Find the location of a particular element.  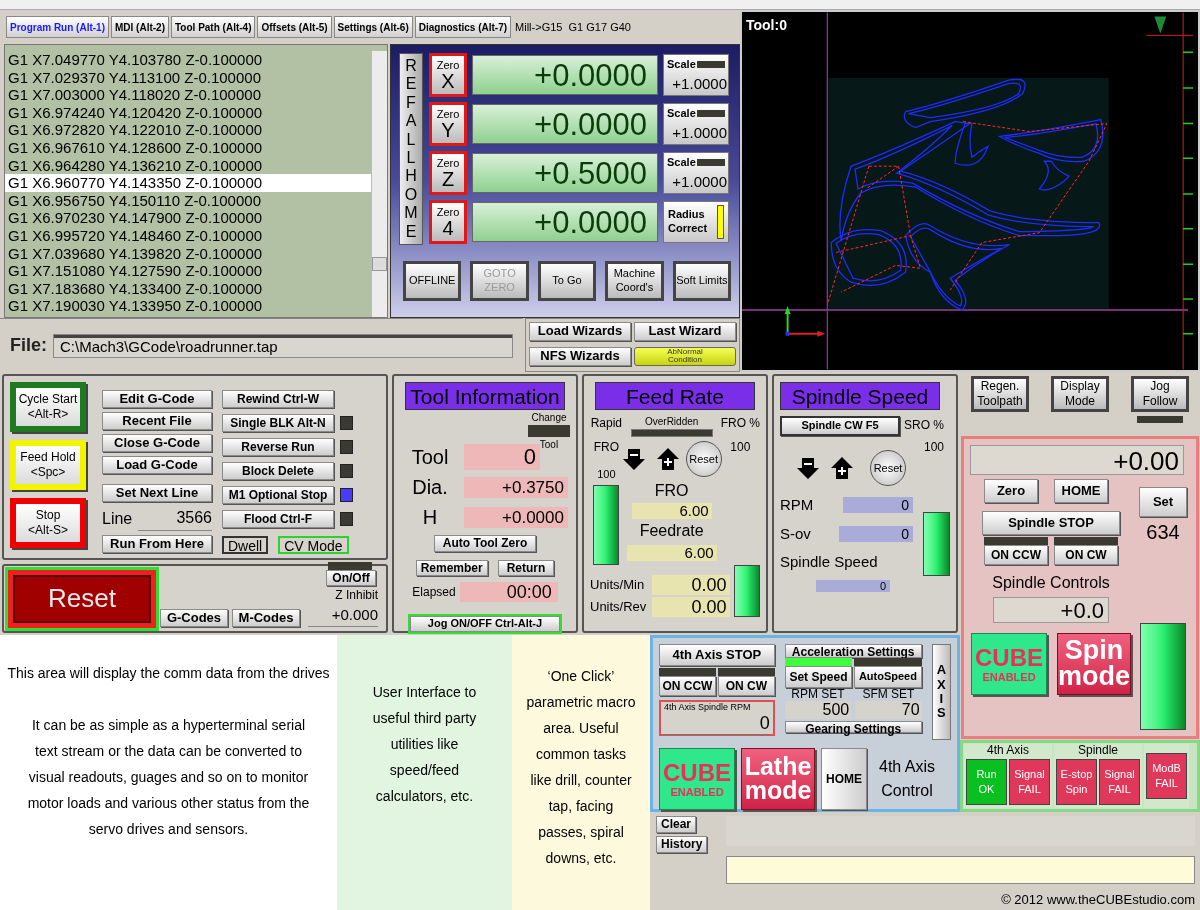

ref-all-home-button: REF ALL HOME is located at coordinates (411, 149).